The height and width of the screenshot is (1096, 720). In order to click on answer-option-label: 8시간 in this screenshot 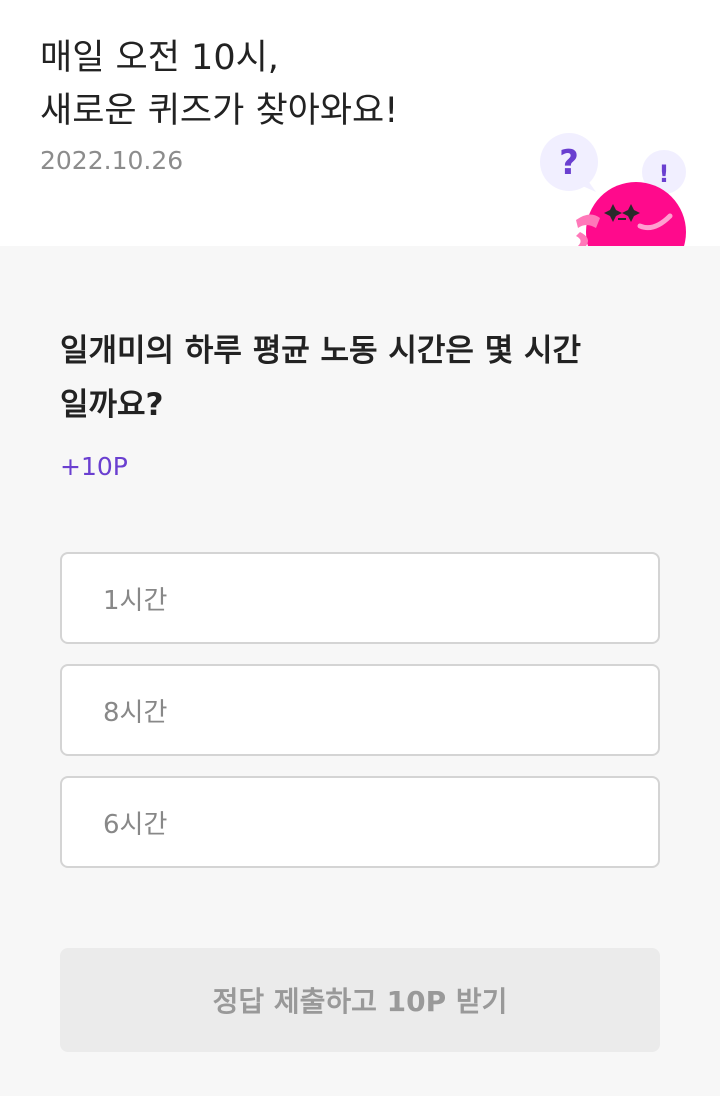, I will do `click(135, 712)`.